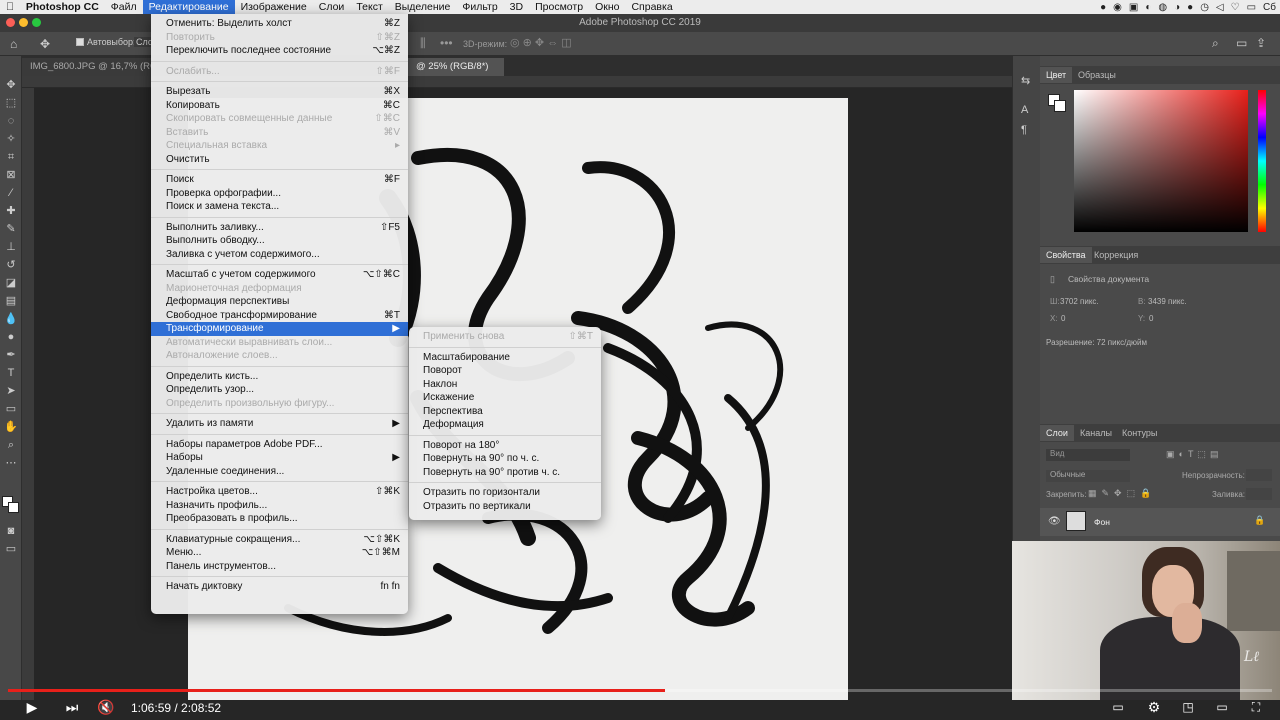  I want to click on menu-item: Деформация перспективы, so click(279, 302).